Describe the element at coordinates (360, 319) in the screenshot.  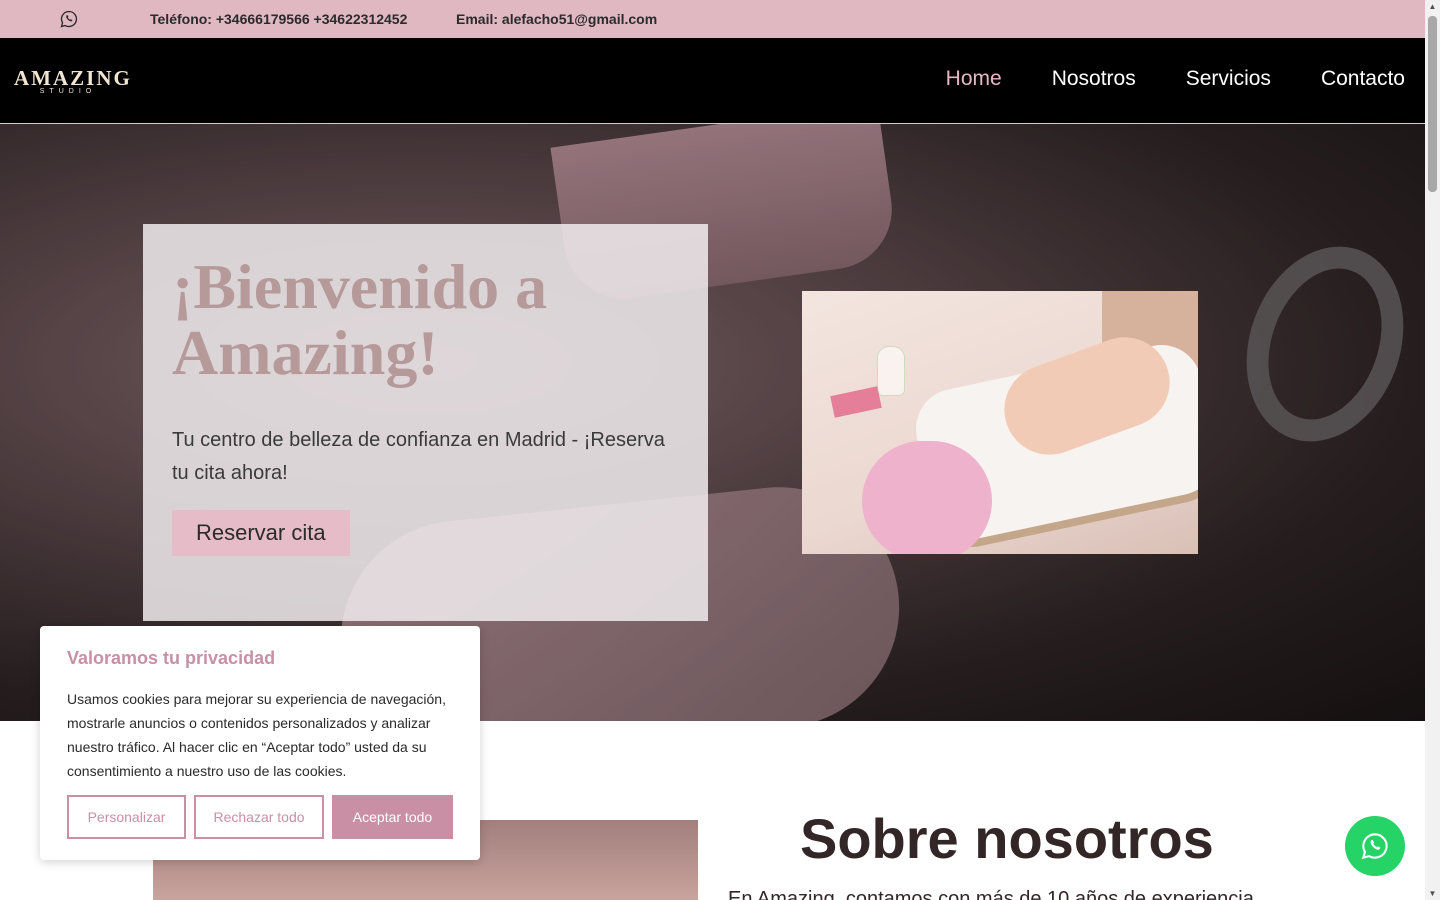
I see `hero-title: ¡Bienvenido a Amazing!` at that location.